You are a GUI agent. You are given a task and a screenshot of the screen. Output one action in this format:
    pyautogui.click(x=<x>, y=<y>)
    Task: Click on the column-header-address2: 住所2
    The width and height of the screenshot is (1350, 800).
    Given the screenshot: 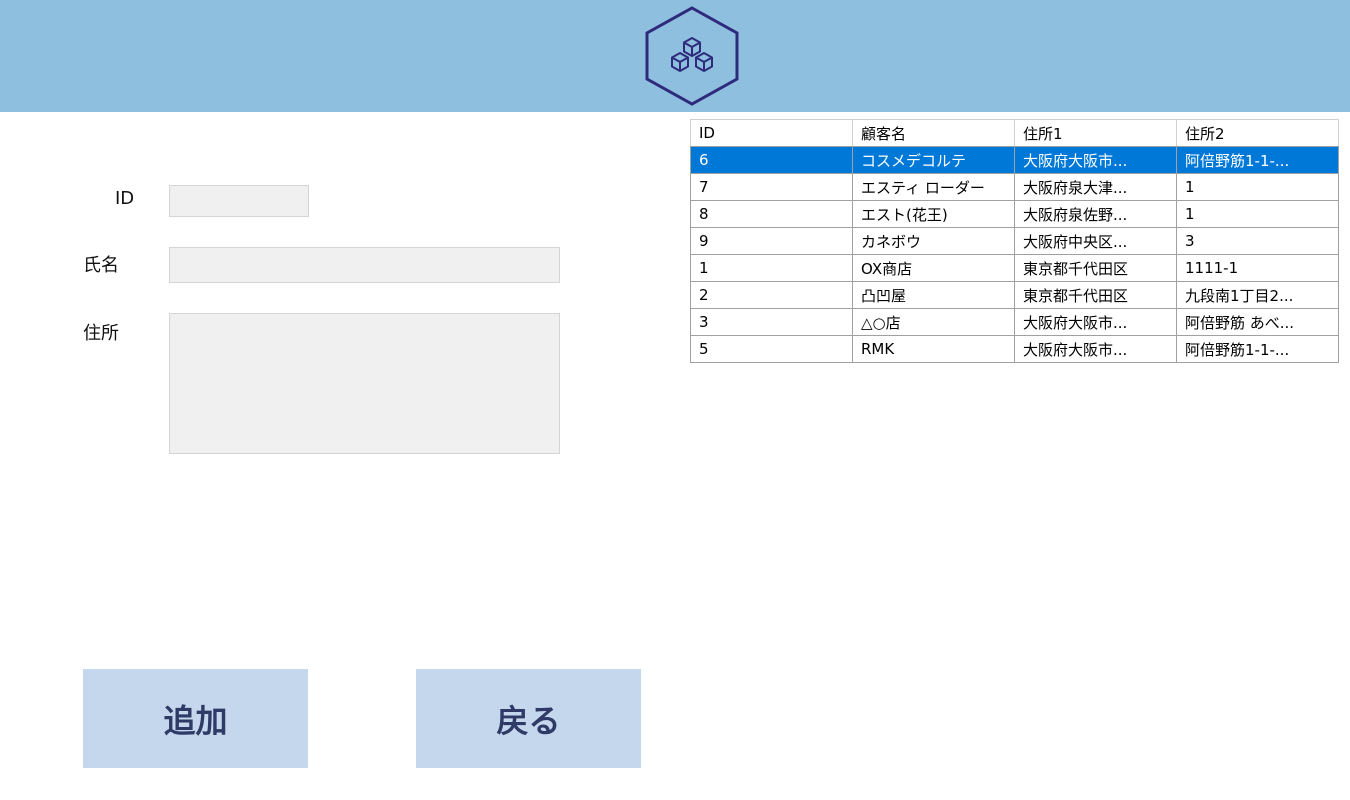 What is the action you would take?
    pyautogui.click(x=1257, y=133)
    